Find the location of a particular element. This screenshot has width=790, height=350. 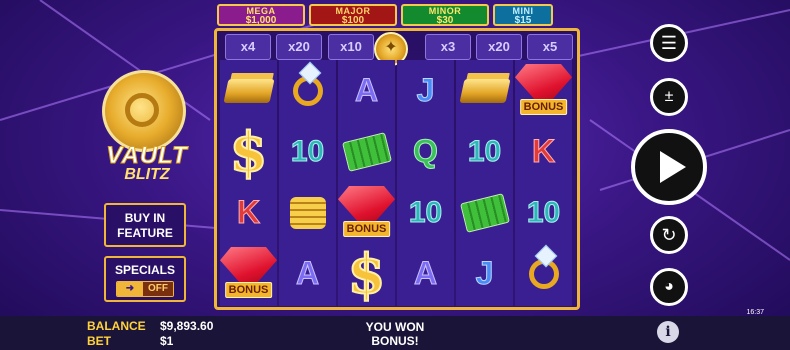

play-icon is located at coordinates (673, 167).